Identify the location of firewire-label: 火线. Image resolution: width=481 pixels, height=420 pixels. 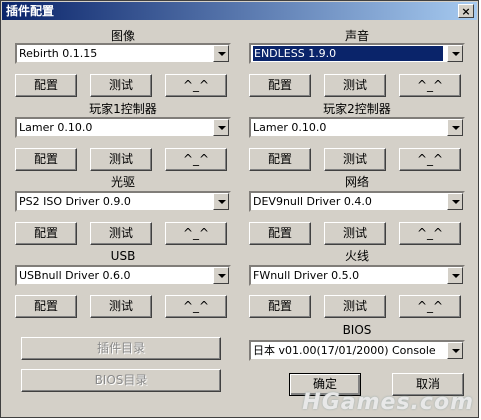
(356, 256).